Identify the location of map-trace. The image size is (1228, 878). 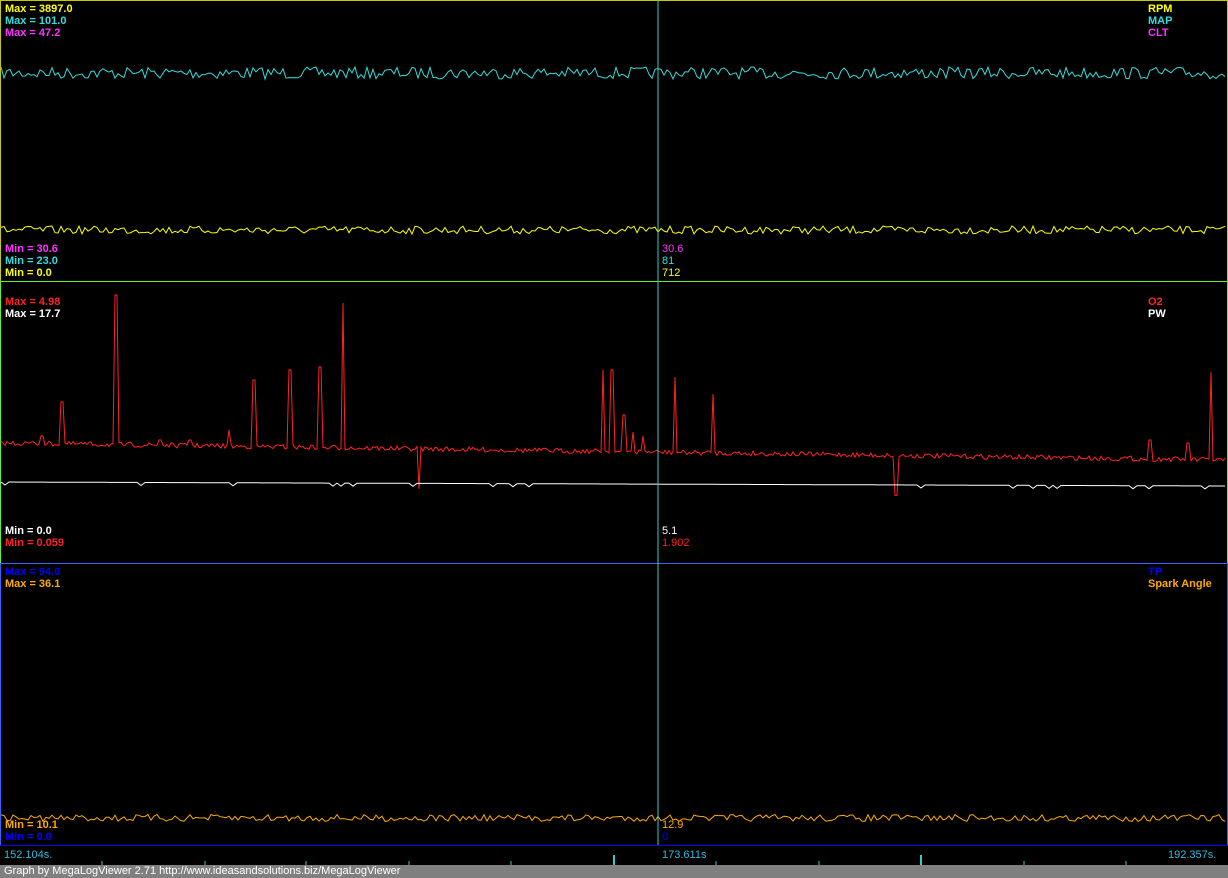
(613, 73).